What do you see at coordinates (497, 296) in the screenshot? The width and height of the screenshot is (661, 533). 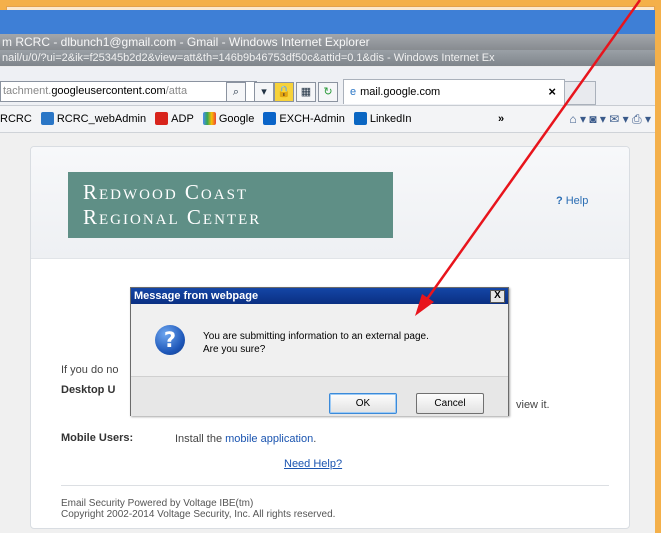 I see `close-icon: X` at bounding box center [497, 296].